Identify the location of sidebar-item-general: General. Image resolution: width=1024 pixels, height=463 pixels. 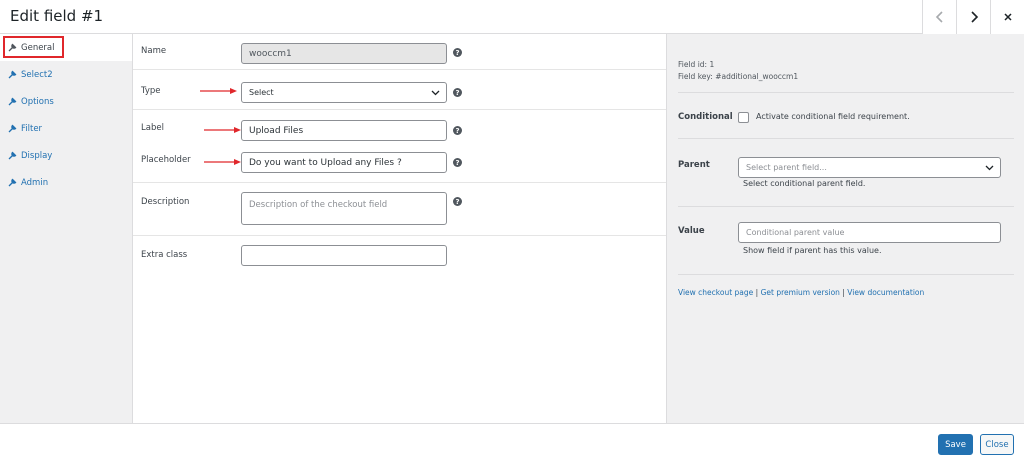
(66, 47).